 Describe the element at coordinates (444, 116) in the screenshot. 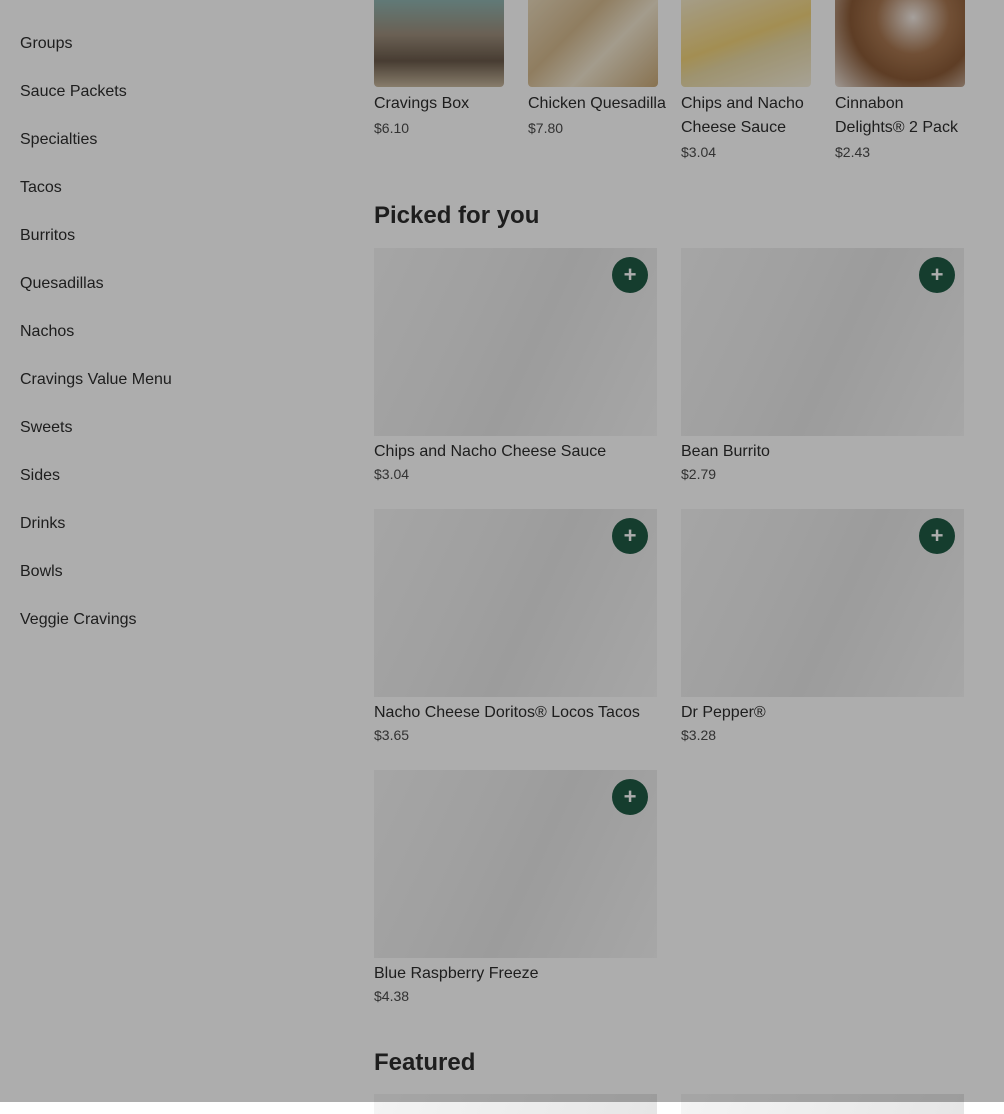

I see `product-name: Cravings Box $6.10` at that location.